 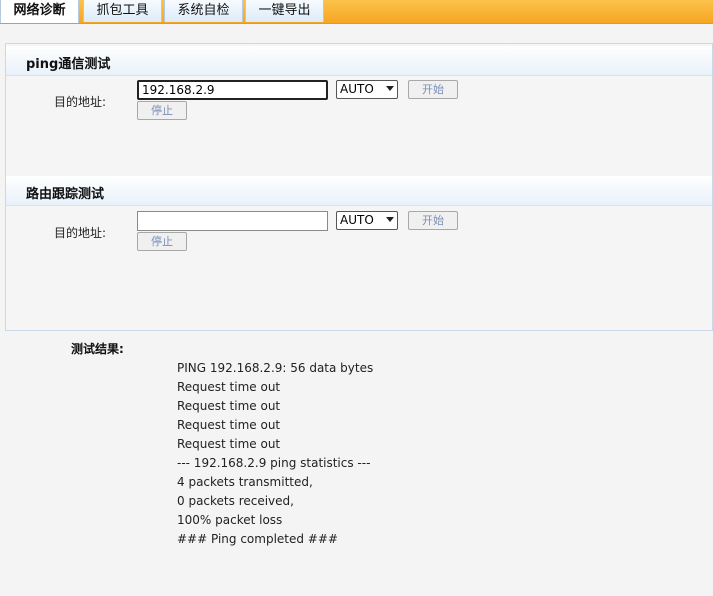 What do you see at coordinates (65, 194) in the screenshot?
I see `traceroute-section-title: 路由跟踪测试` at bounding box center [65, 194].